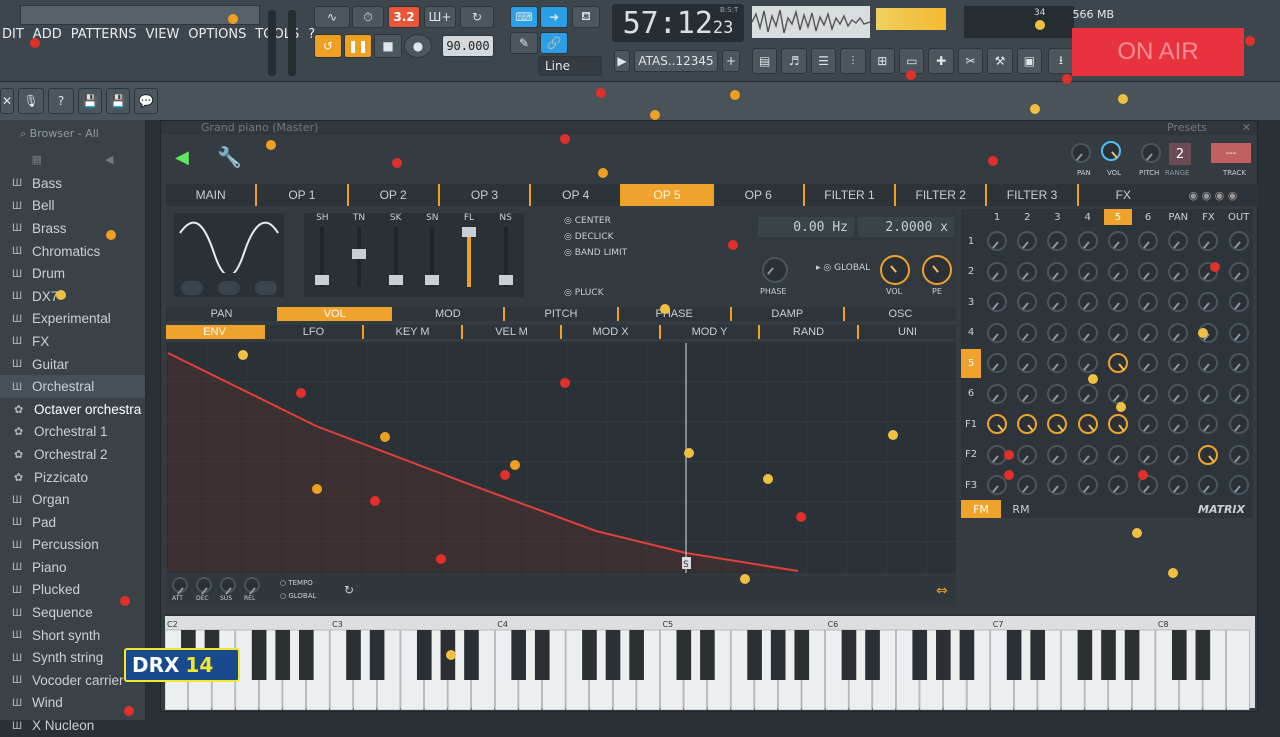 The width and height of the screenshot is (1280, 737). What do you see at coordinates (676, 61) in the screenshot?
I see `pattern-selector: ATAS..12345` at bounding box center [676, 61].